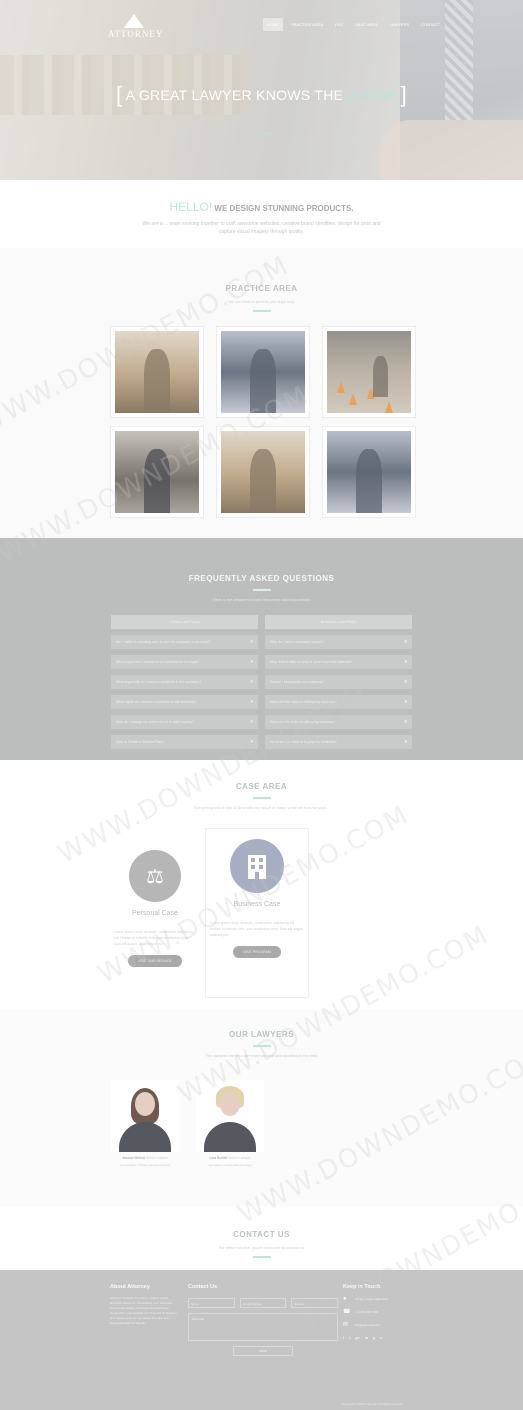 Image resolution: width=523 pixels, height=1410 pixels. What do you see at coordinates (315, 1303) in the screenshot?
I see `subject-input: Subject` at bounding box center [315, 1303].